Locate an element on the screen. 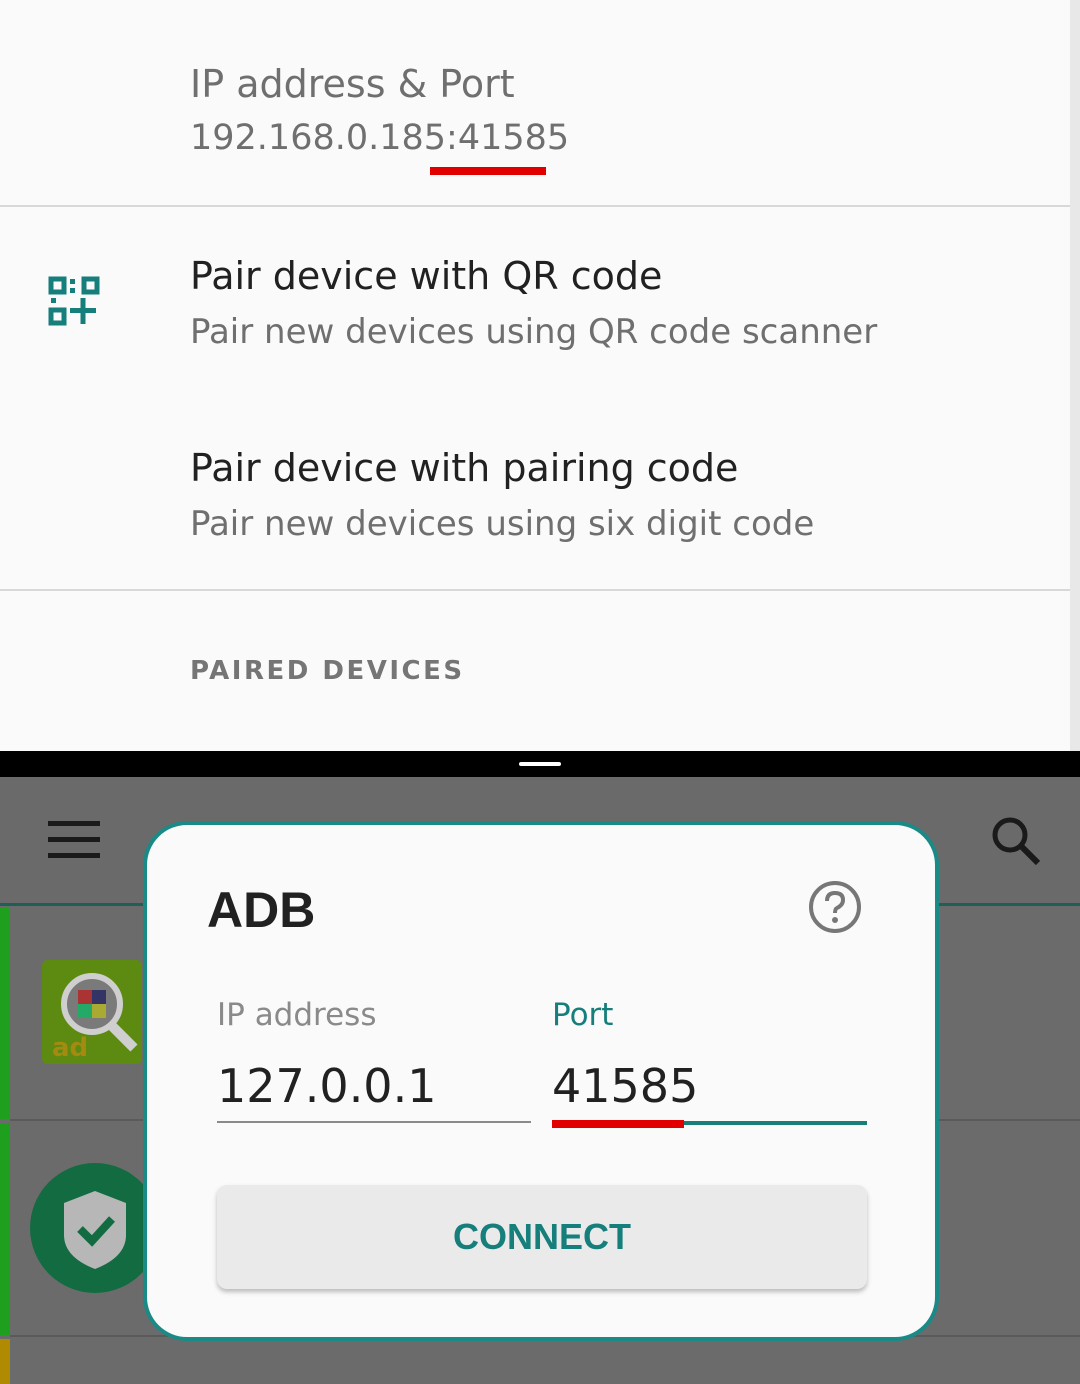 This screenshot has height=1384, width=1080. connect-button: CONNECT is located at coordinates (542, 1237).